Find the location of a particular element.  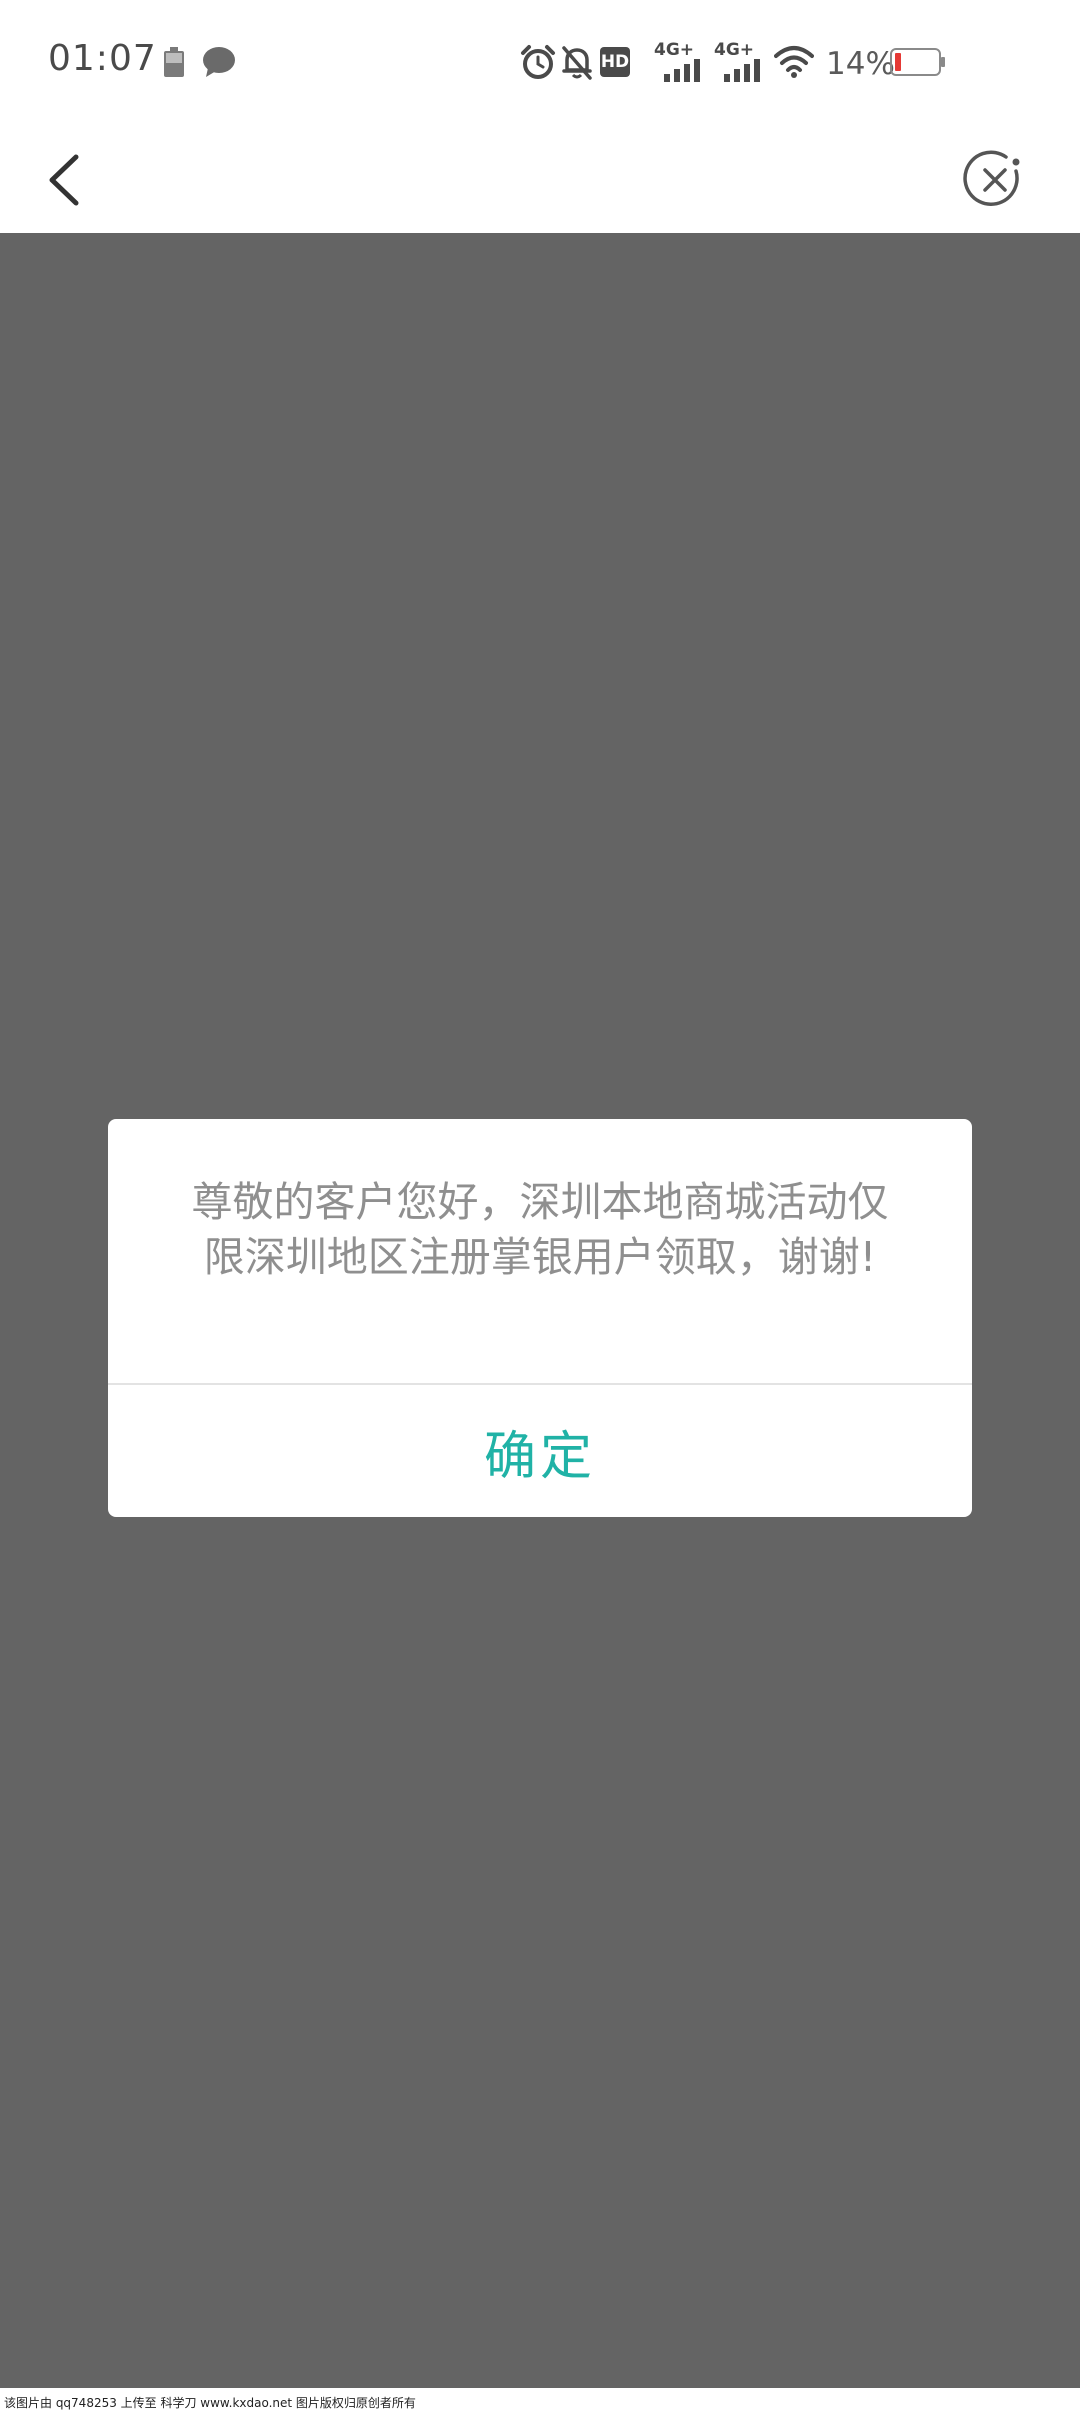

hd-icon: HD is located at coordinates (622, 62).